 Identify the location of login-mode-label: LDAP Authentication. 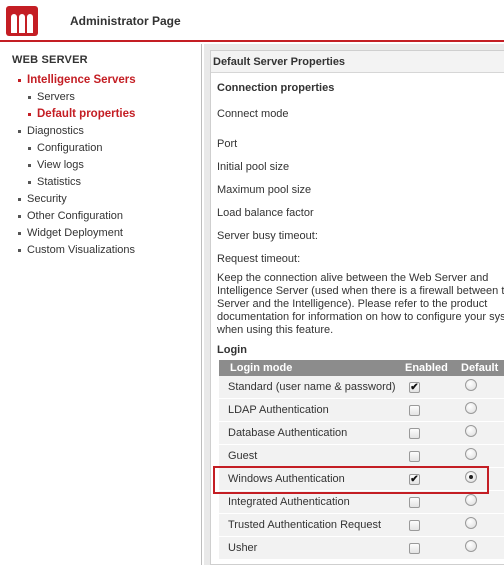
(278, 410).